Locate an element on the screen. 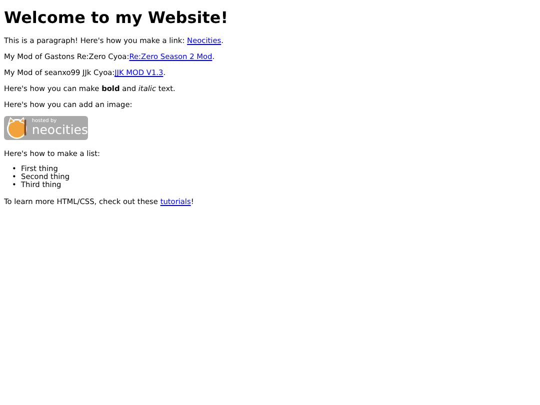  cat-icon is located at coordinates (17, 128).